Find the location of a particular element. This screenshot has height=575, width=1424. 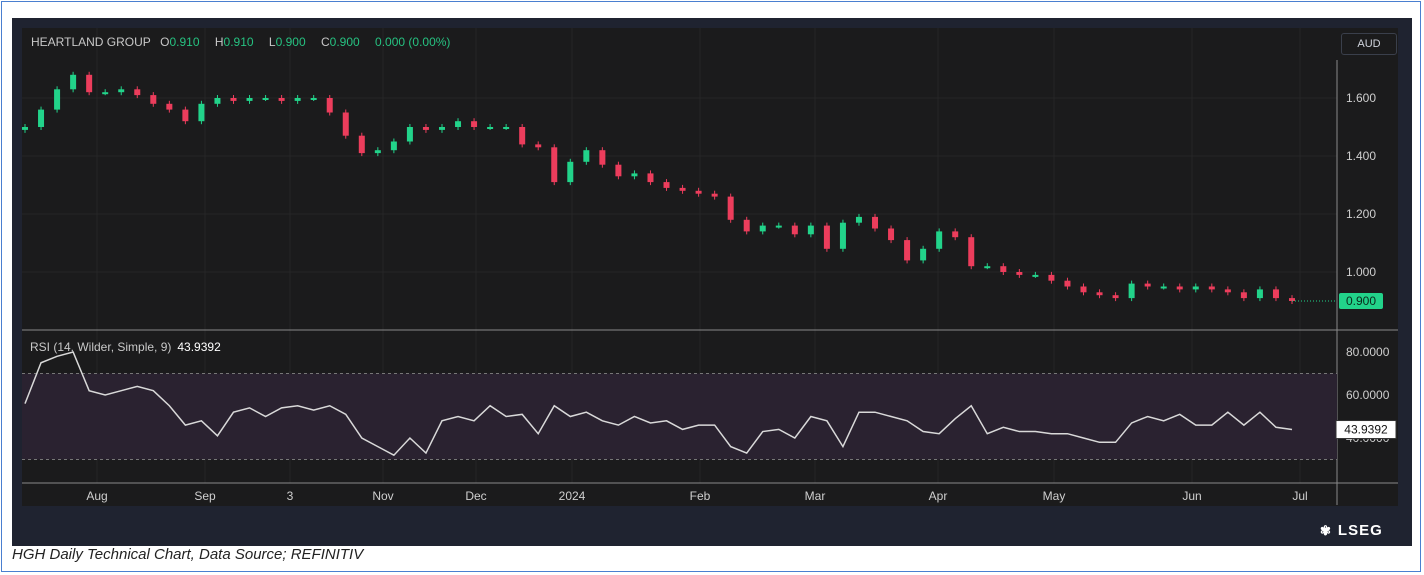

open-label: O is located at coordinates (165, 42).